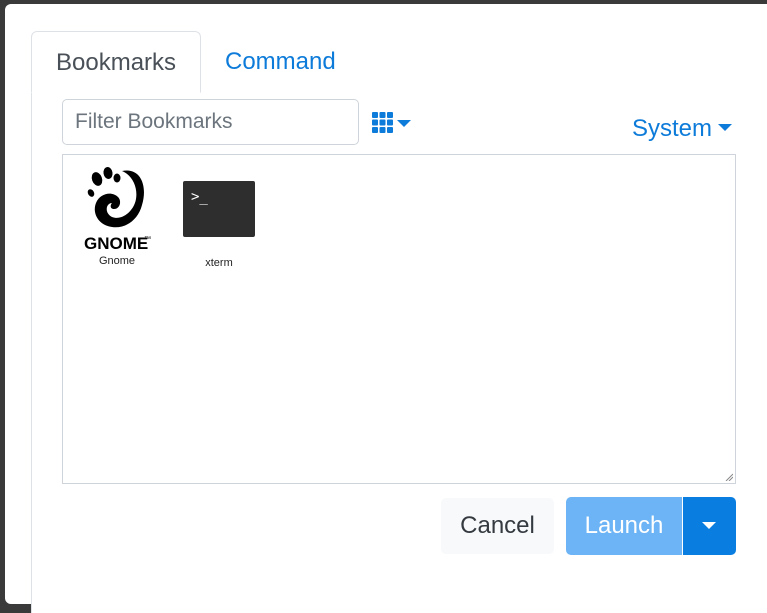 The width and height of the screenshot is (767, 613). What do you see at coordinates (382, 122) in the screenshot?
I see `grid-icon` at bounding box center [382, 122].